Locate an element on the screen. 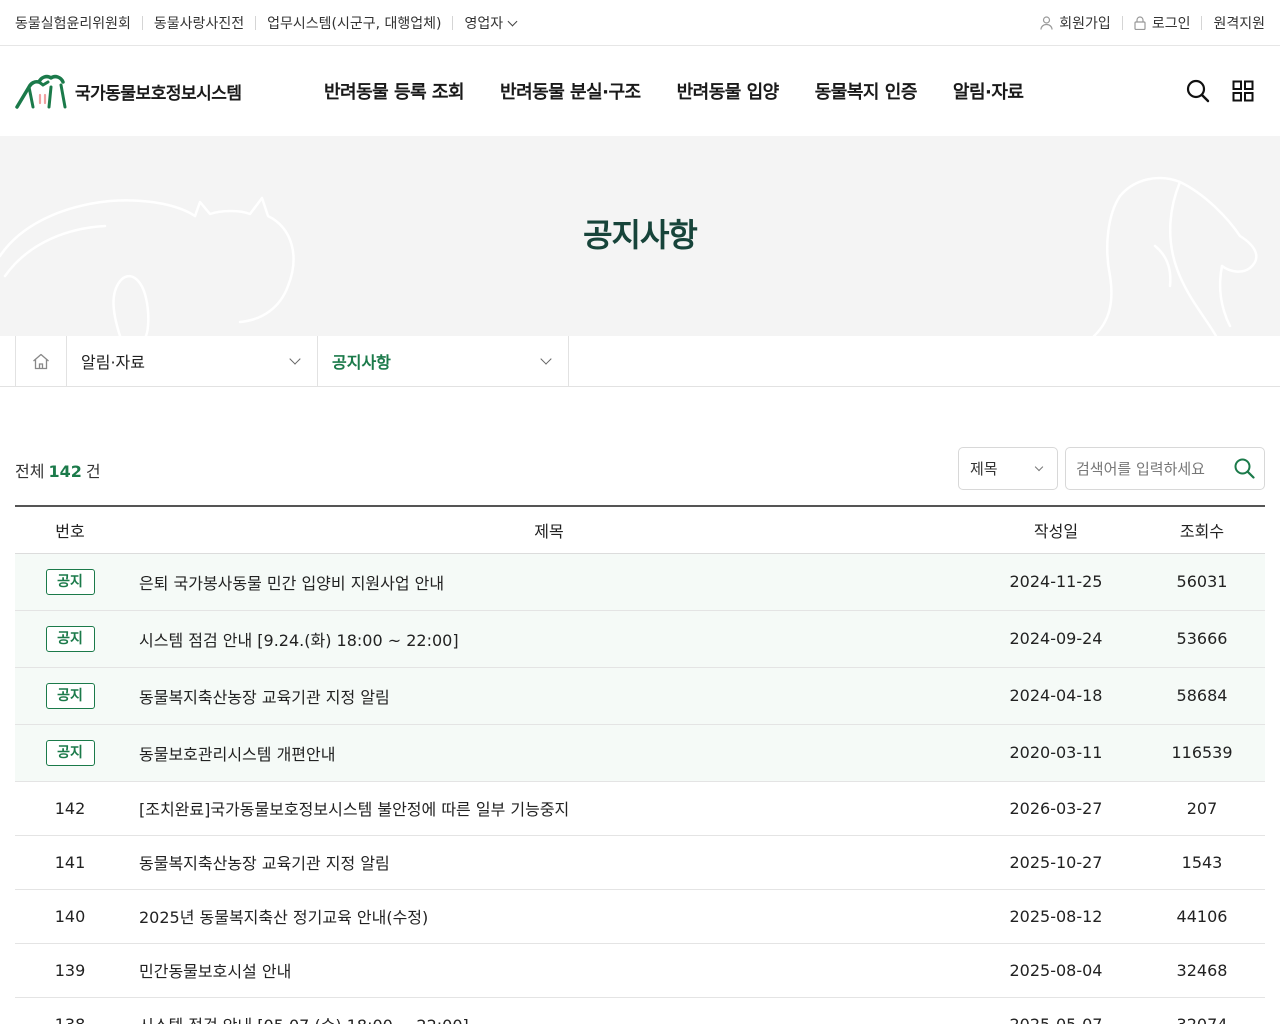  util-link-business-dropdown: 영업자 is located at coordinates (491, 23).